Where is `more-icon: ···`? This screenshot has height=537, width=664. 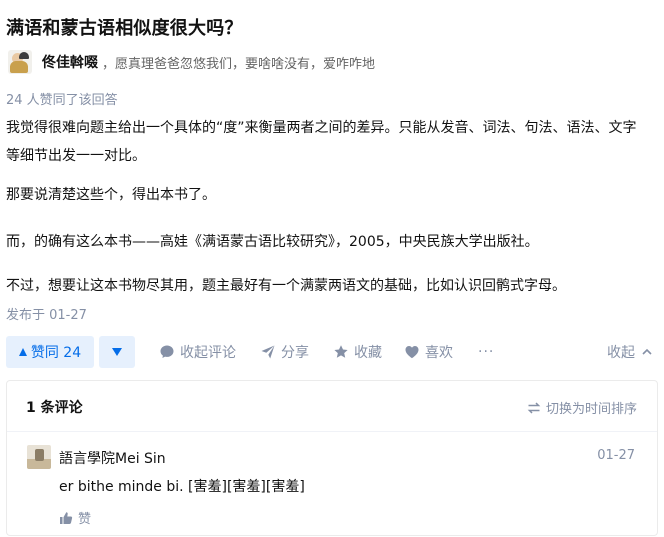 more-icon: ··· is located at coordinates (486, 352).